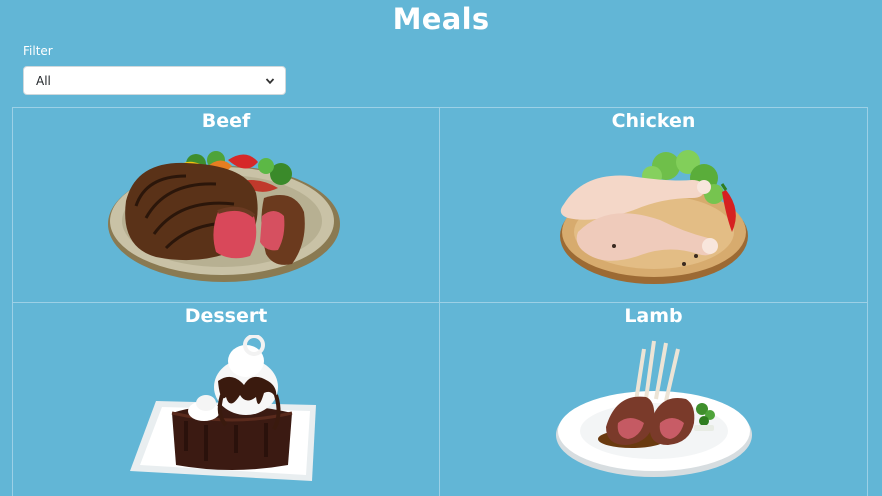 This screenshot has height=496, width=882. Describe the element at coordinates (226, 121) in the screenshot. I see `category-title: Beef` at that location.